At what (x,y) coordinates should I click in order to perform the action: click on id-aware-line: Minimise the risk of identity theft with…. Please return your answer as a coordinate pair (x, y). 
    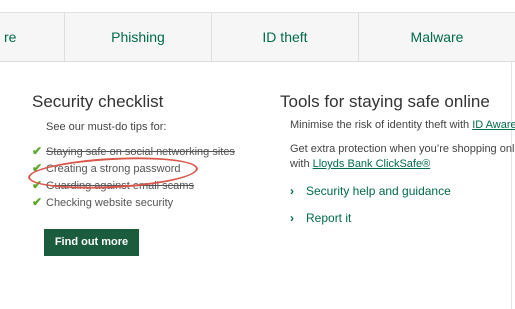
    Looking at the image, I should click on (402, 125).